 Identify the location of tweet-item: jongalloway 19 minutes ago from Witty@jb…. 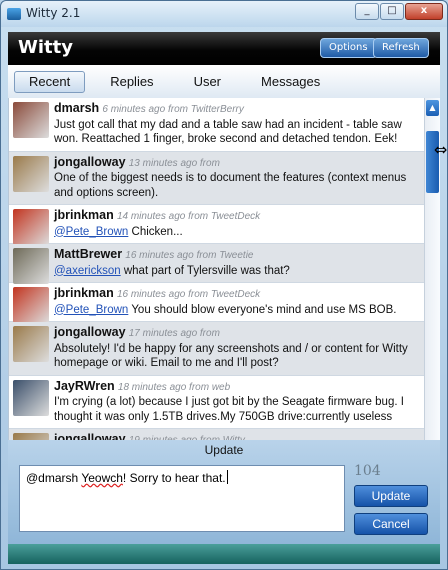
(216, 434).